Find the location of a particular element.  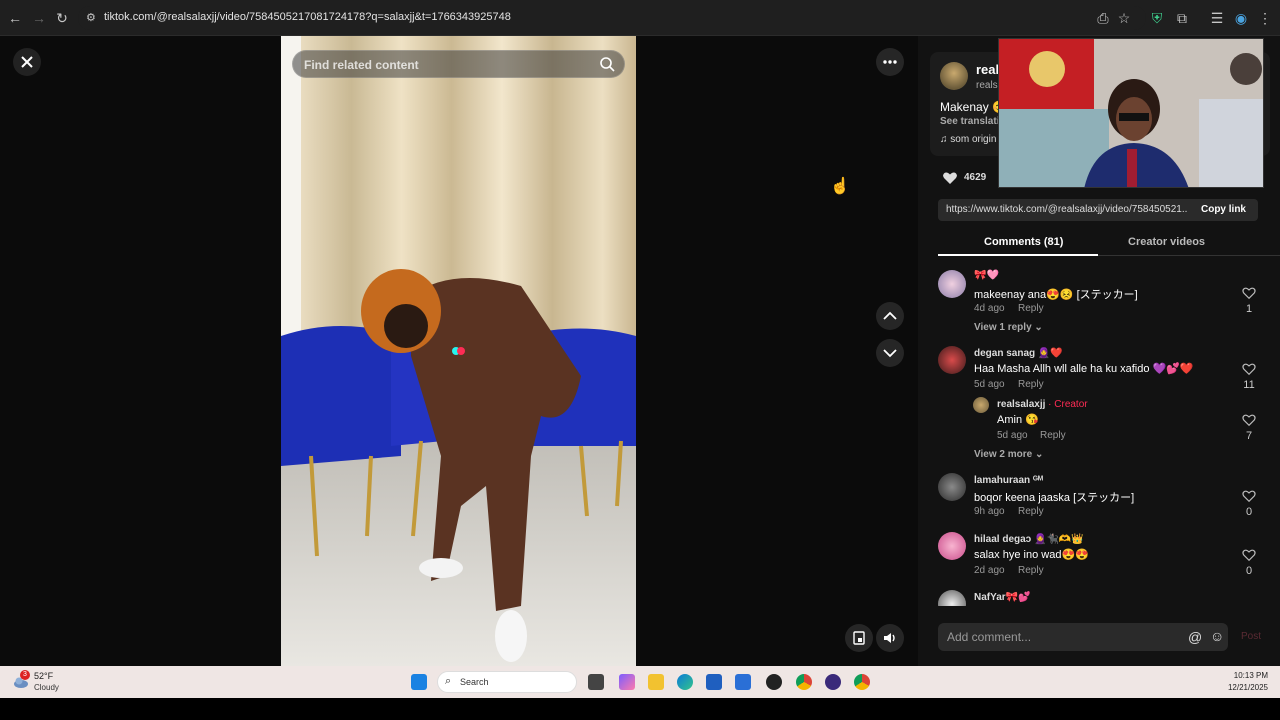

windows-start-icon is located at coordinates (419, 682).